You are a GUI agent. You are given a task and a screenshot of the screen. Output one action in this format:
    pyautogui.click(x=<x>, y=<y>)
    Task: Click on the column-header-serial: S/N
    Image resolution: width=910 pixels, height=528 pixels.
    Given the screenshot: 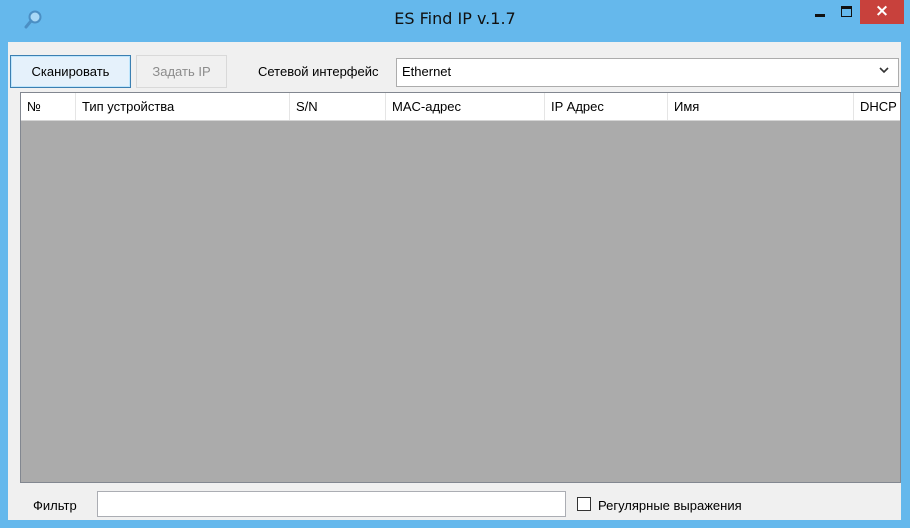 What is the action you would take?
    pyautogui.click(x=338, y=106)
    